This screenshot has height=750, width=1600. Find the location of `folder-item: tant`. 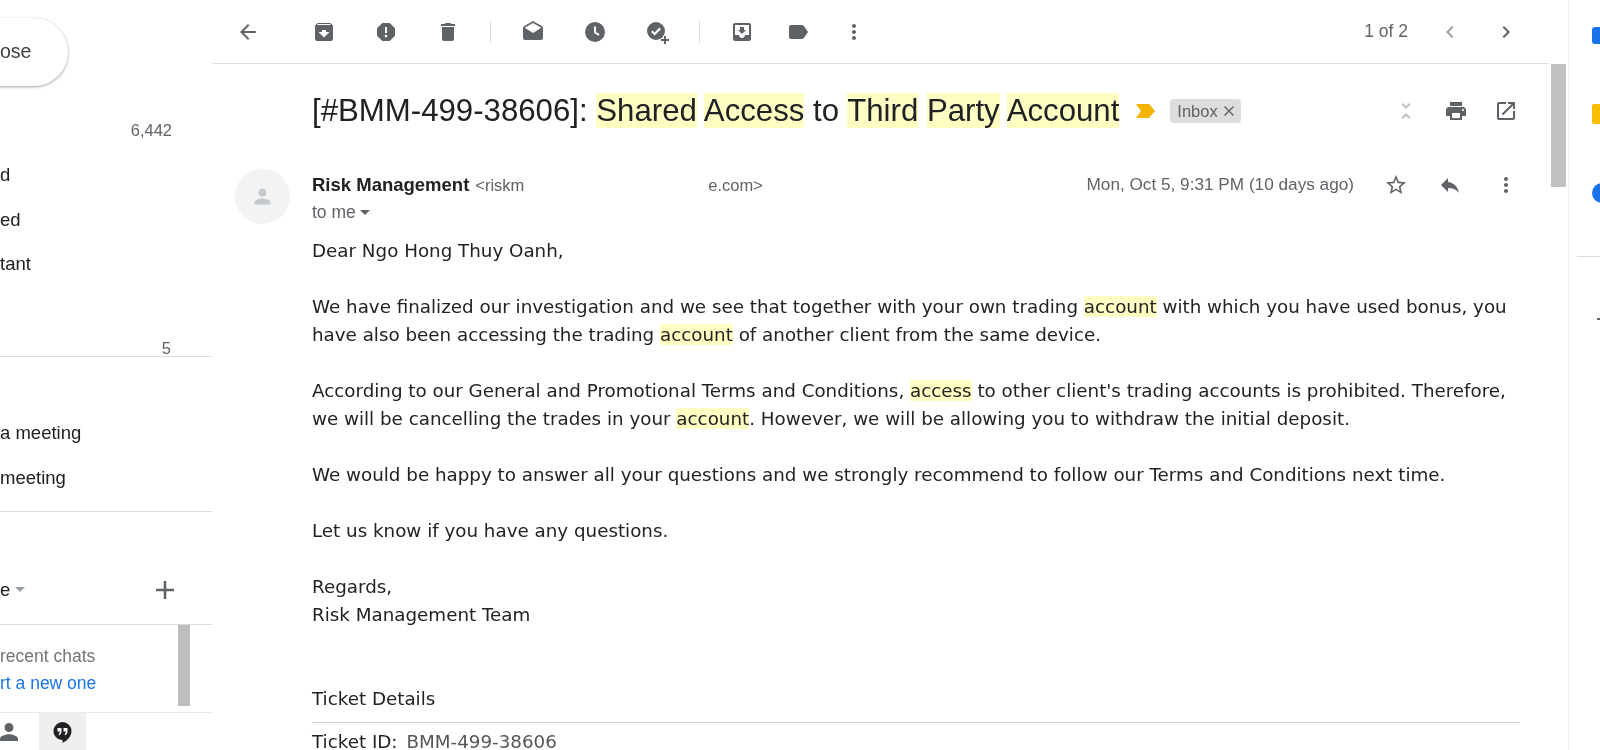

folder-item: tant is located at coordinates (15, 264).